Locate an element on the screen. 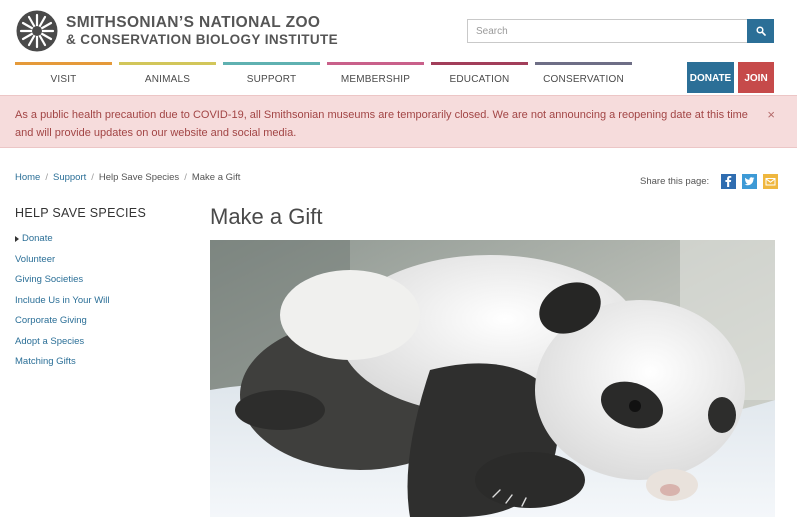 This screenshot has height=517, width=797. logo-line1: SMITHSONIAN’S NATIONAL ZOO is located at coordinates (193, 22).